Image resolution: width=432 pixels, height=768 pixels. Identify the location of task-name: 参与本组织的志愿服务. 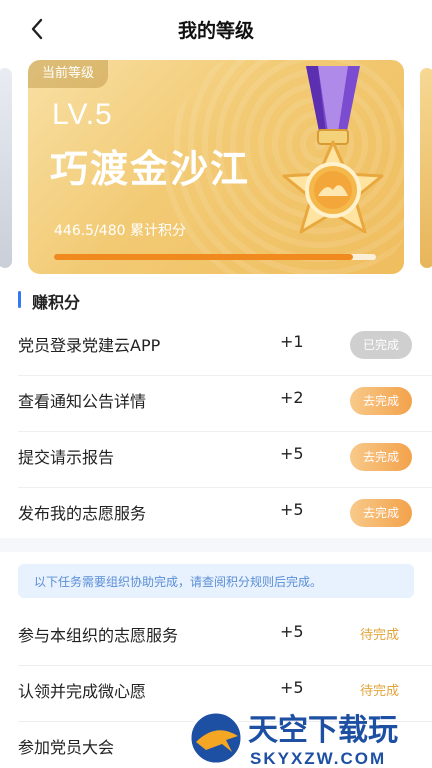
(98, 635).